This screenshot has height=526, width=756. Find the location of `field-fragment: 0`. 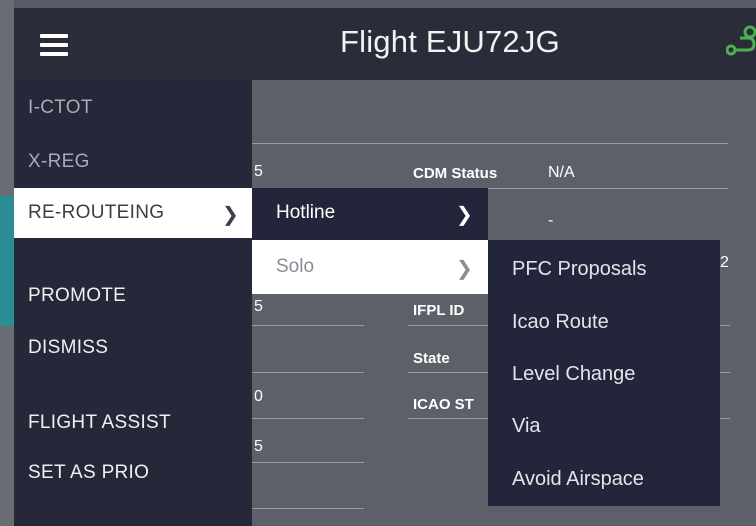

field-fragment: 0 is located at coordinates (258, 396).